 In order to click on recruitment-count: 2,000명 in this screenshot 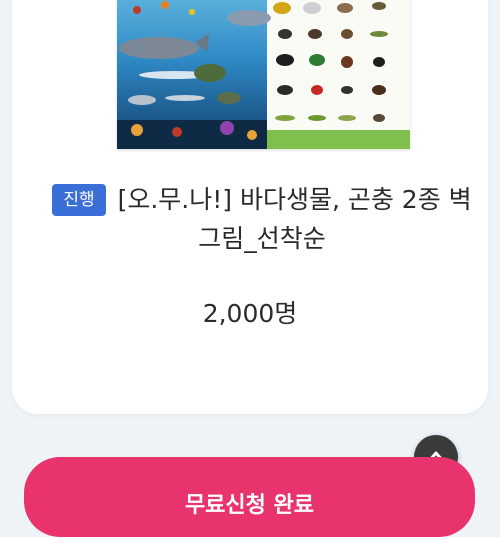, I will do `click(250, 313)`.